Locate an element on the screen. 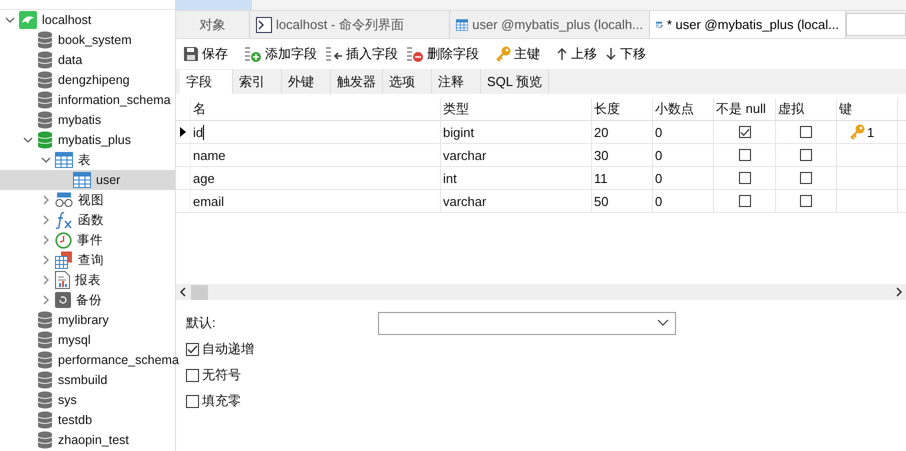  tree-item: book_system is located at coordinates (87, 40).